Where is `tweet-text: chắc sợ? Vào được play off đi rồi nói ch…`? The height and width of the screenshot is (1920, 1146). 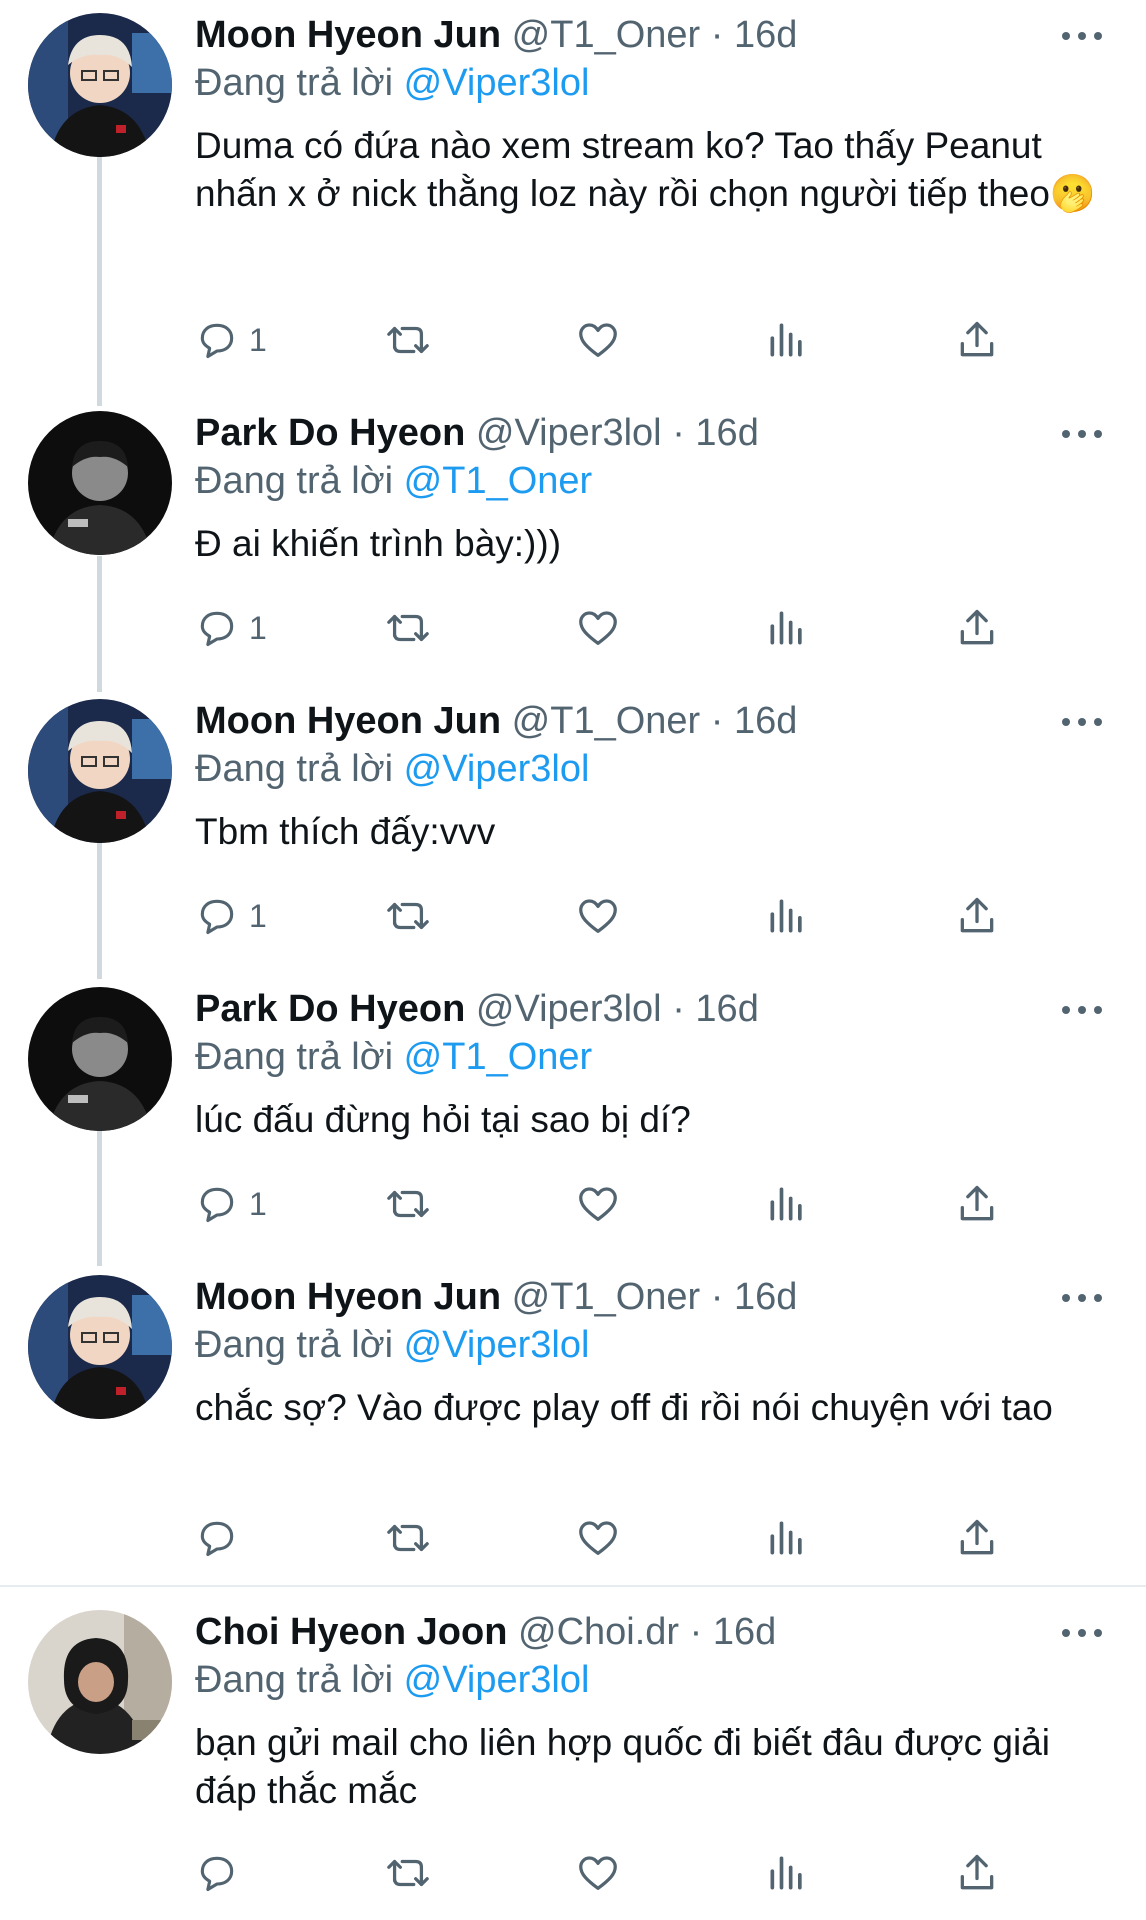 tweet-text: chắc sợ? Vào được play off đi rồi nói ch… is located at coordinates (624, 1407).